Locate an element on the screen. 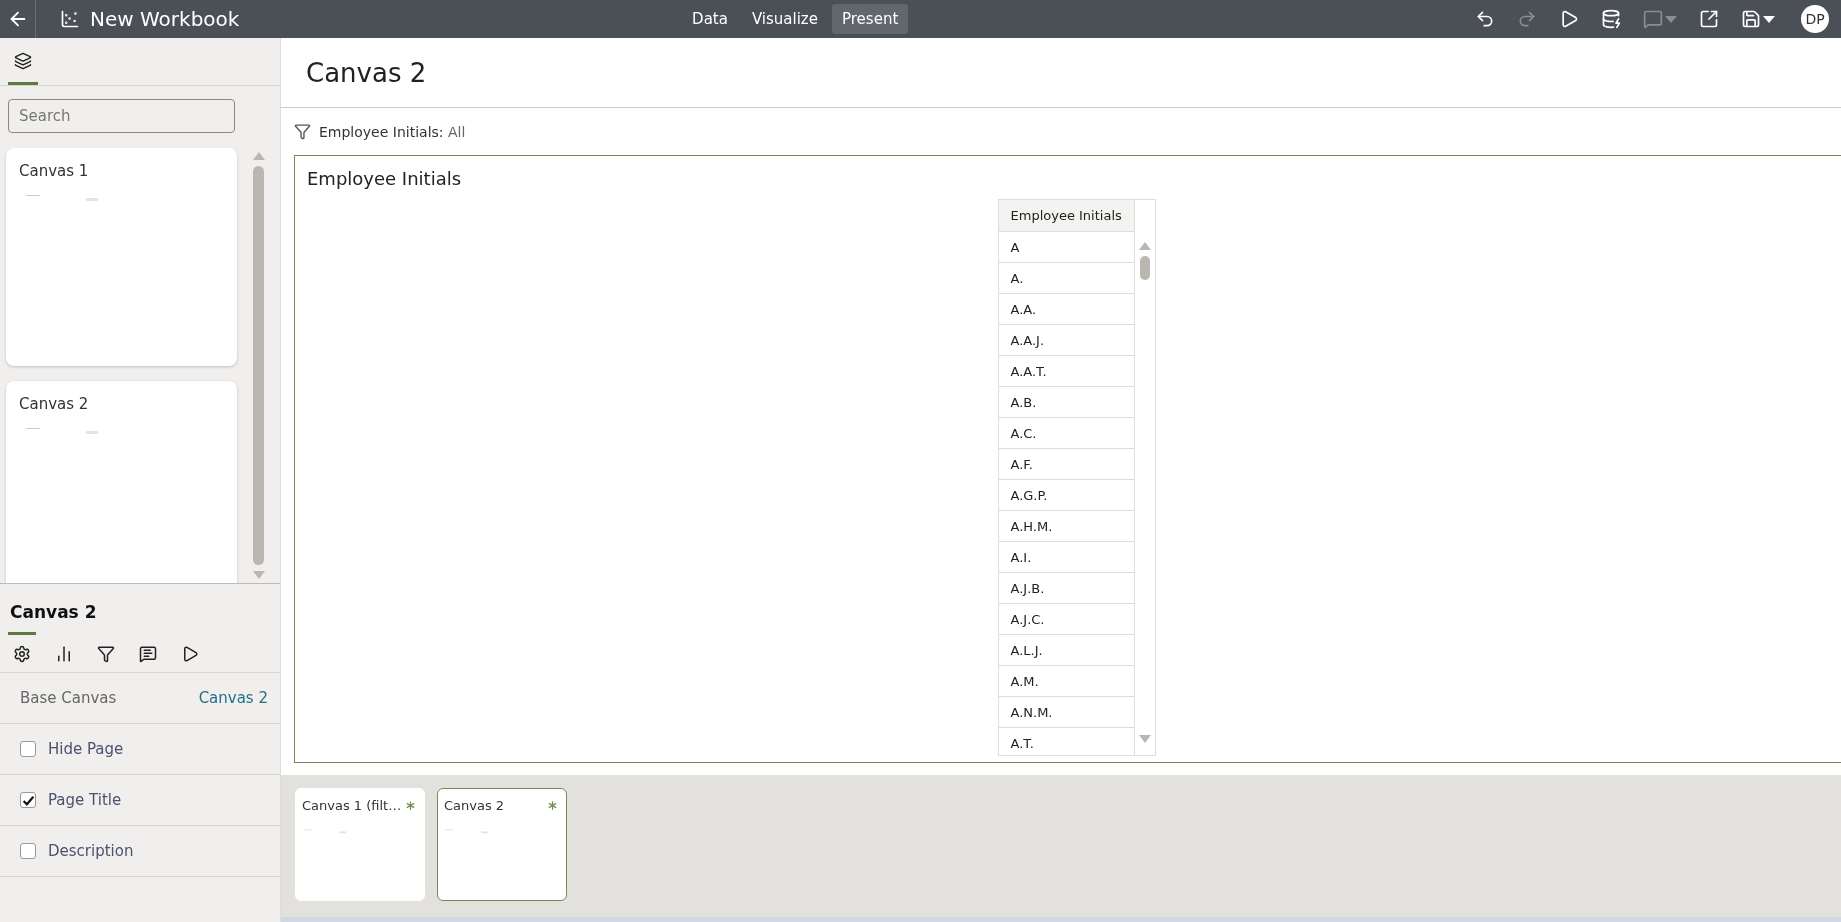  table-cell: A.A.T. is located at coordinates (1066, 371).